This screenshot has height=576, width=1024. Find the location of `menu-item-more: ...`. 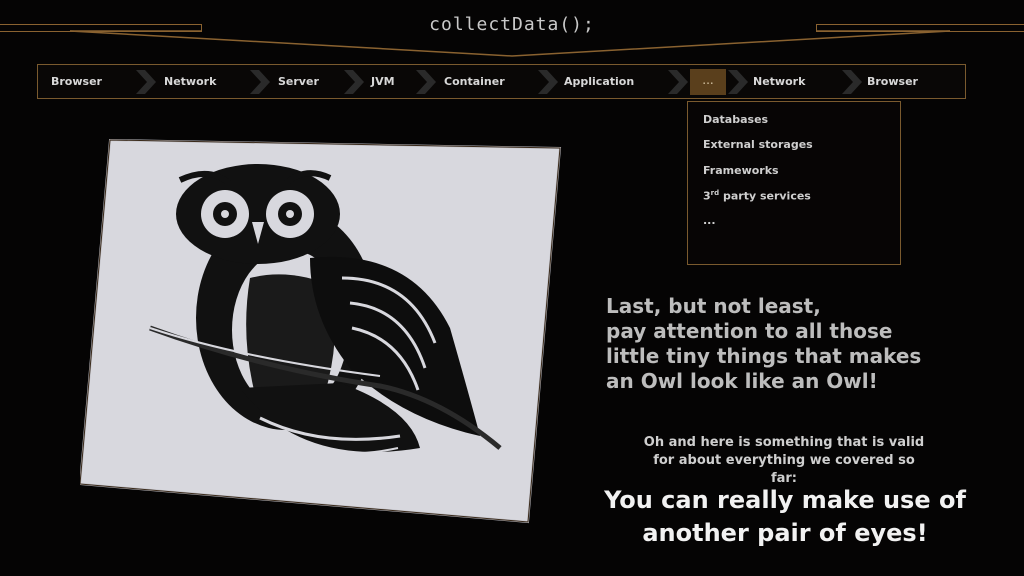

menu-item-more: ... is located at coordinates (709, 220).